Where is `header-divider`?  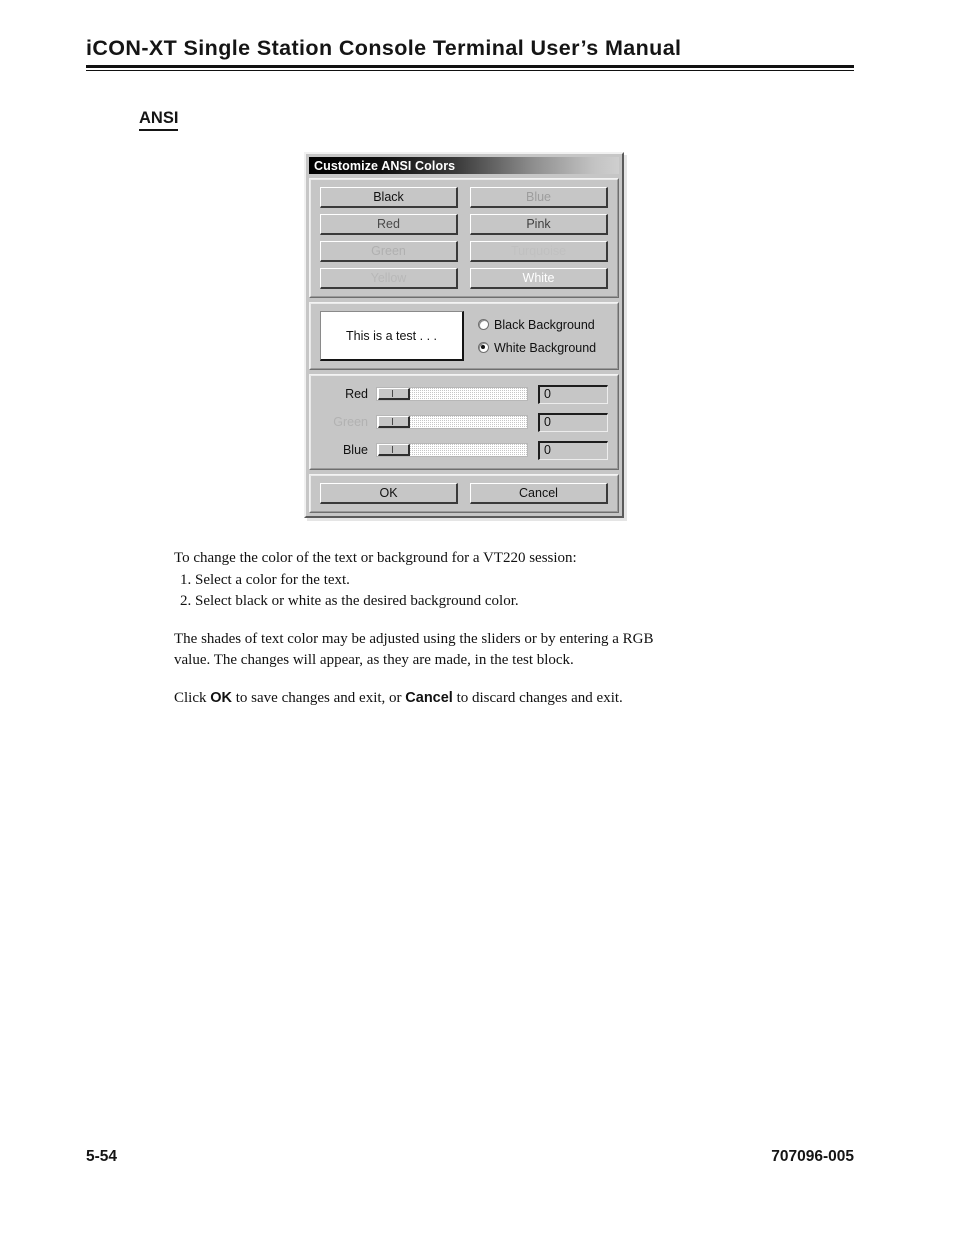
header-divider is located at coordinates (470, 68).